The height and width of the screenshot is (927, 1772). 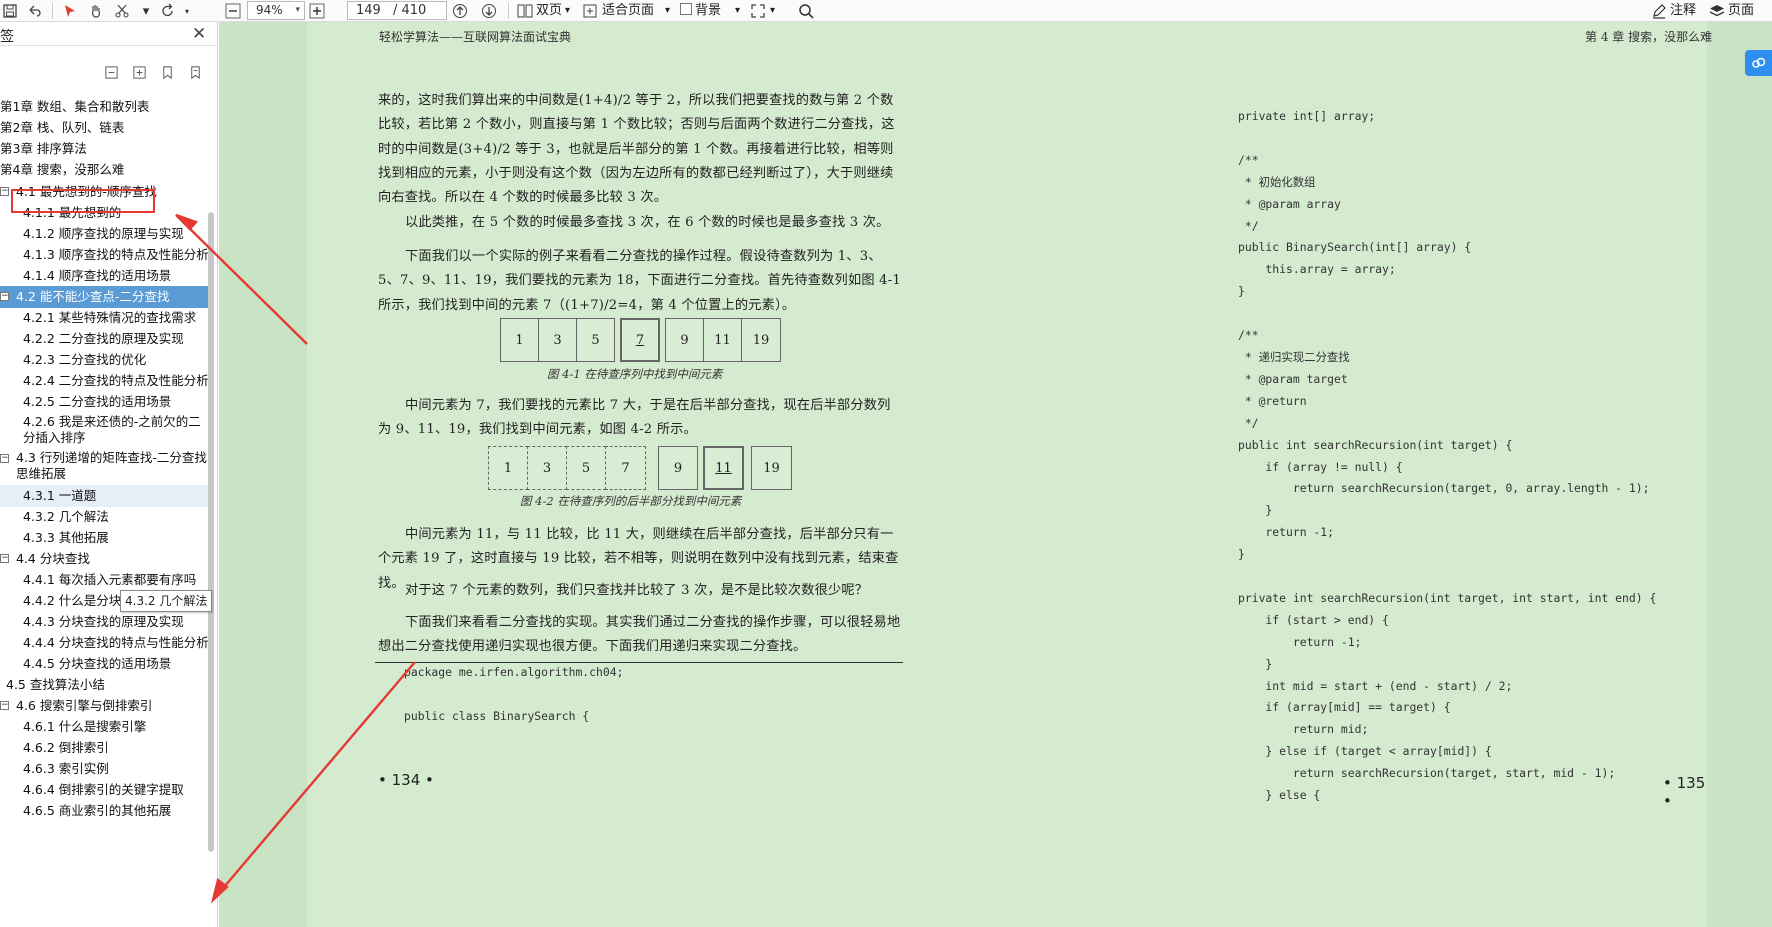 I want to click on search-icon, so click(x=806, y=11).